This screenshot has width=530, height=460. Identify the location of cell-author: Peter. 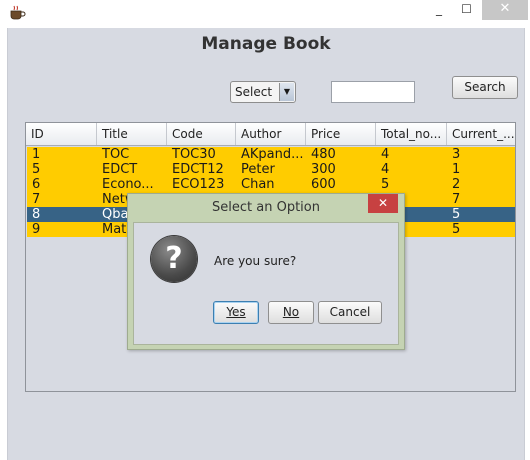
(258, 169).